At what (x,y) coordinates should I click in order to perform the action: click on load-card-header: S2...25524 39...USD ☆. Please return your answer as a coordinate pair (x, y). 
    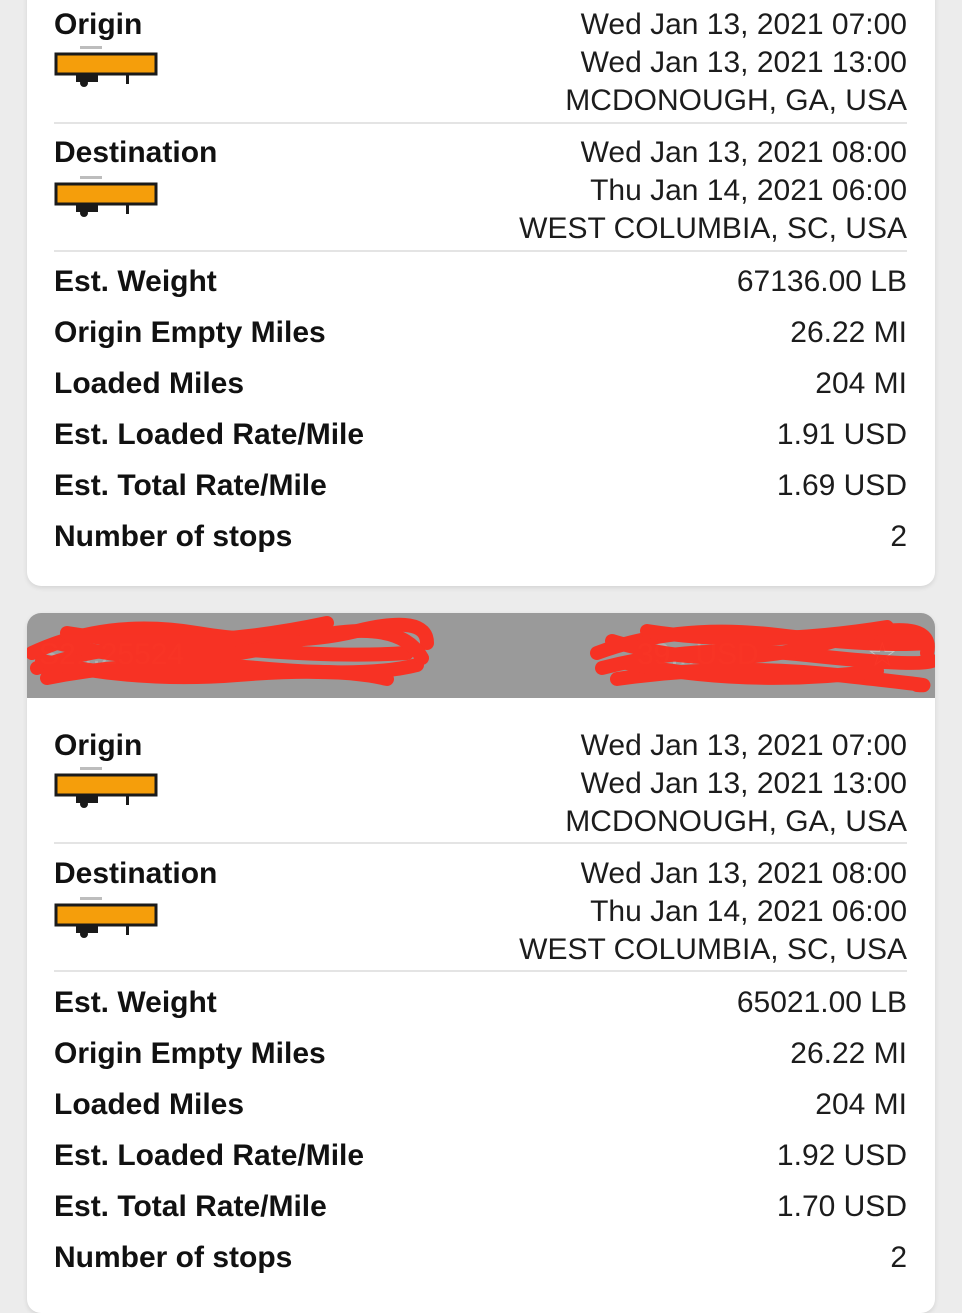
    Looking at the image, I should click on (481, 655).